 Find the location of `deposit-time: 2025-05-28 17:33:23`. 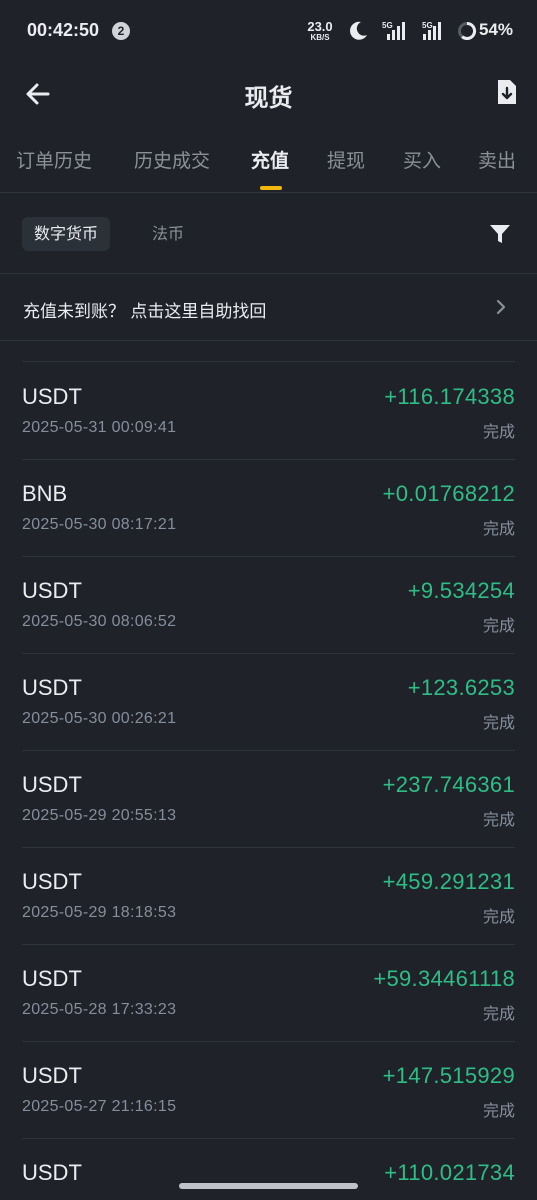

deposit-time: 2025-05-28 17:33:23 is located at coordinates (99, 1009).